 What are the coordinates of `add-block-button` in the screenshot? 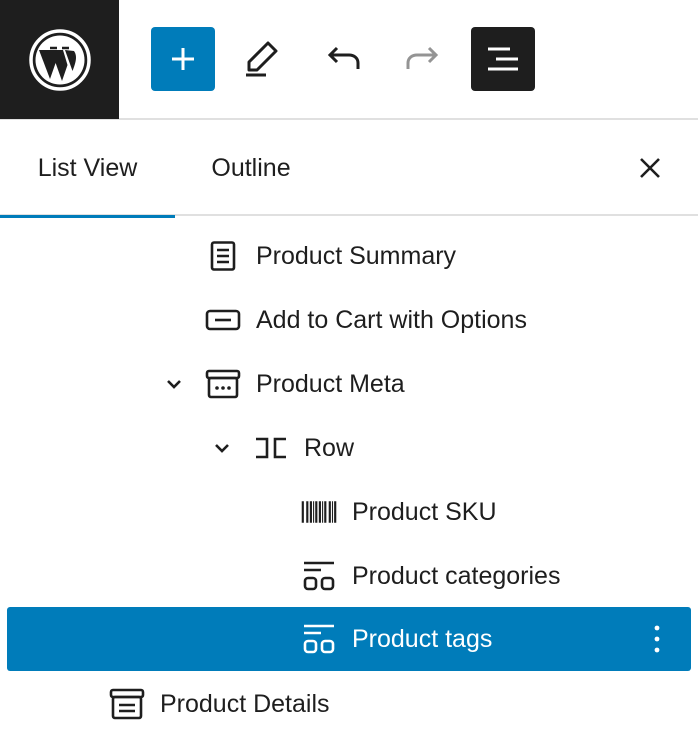 It's located at (183, 59).